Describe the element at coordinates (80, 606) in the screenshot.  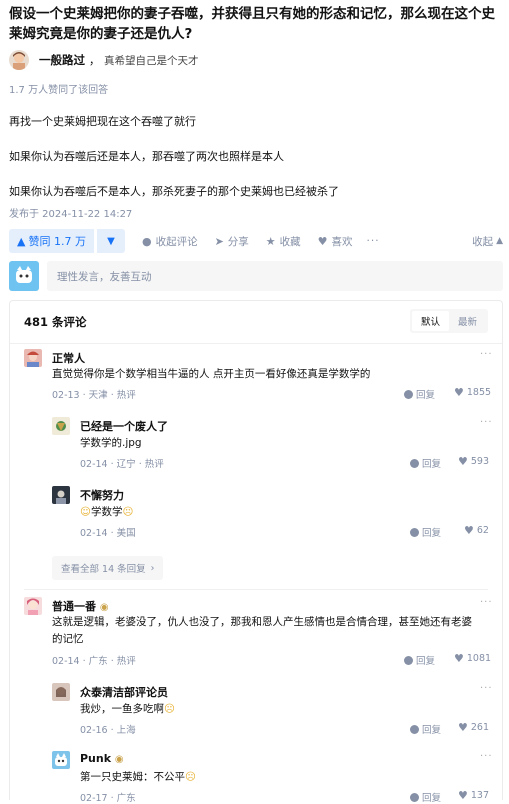
I see `commenter-name: 普通一番 ◉` at that location.